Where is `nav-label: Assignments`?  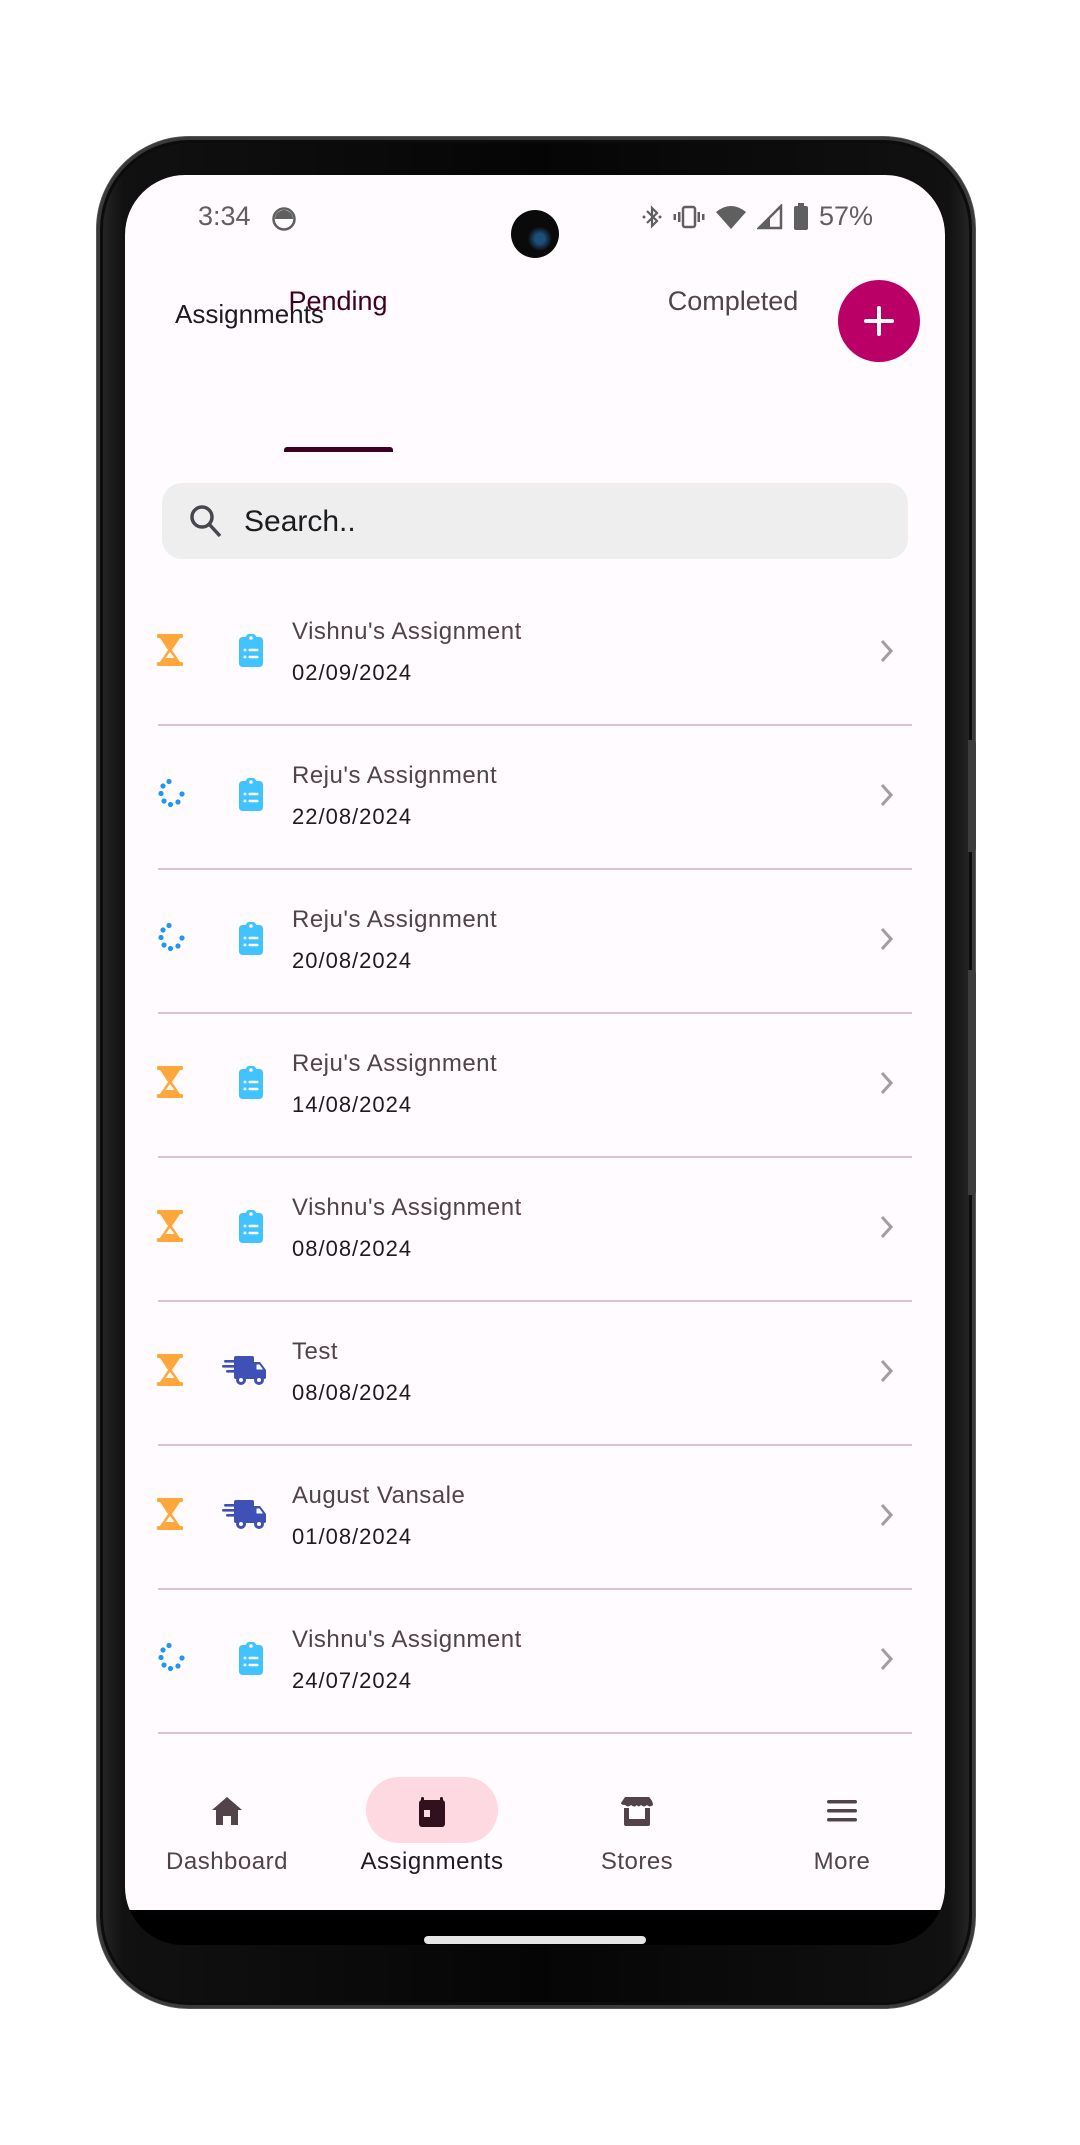 nav-label: Assignments is located at coordinates (432, 1861).